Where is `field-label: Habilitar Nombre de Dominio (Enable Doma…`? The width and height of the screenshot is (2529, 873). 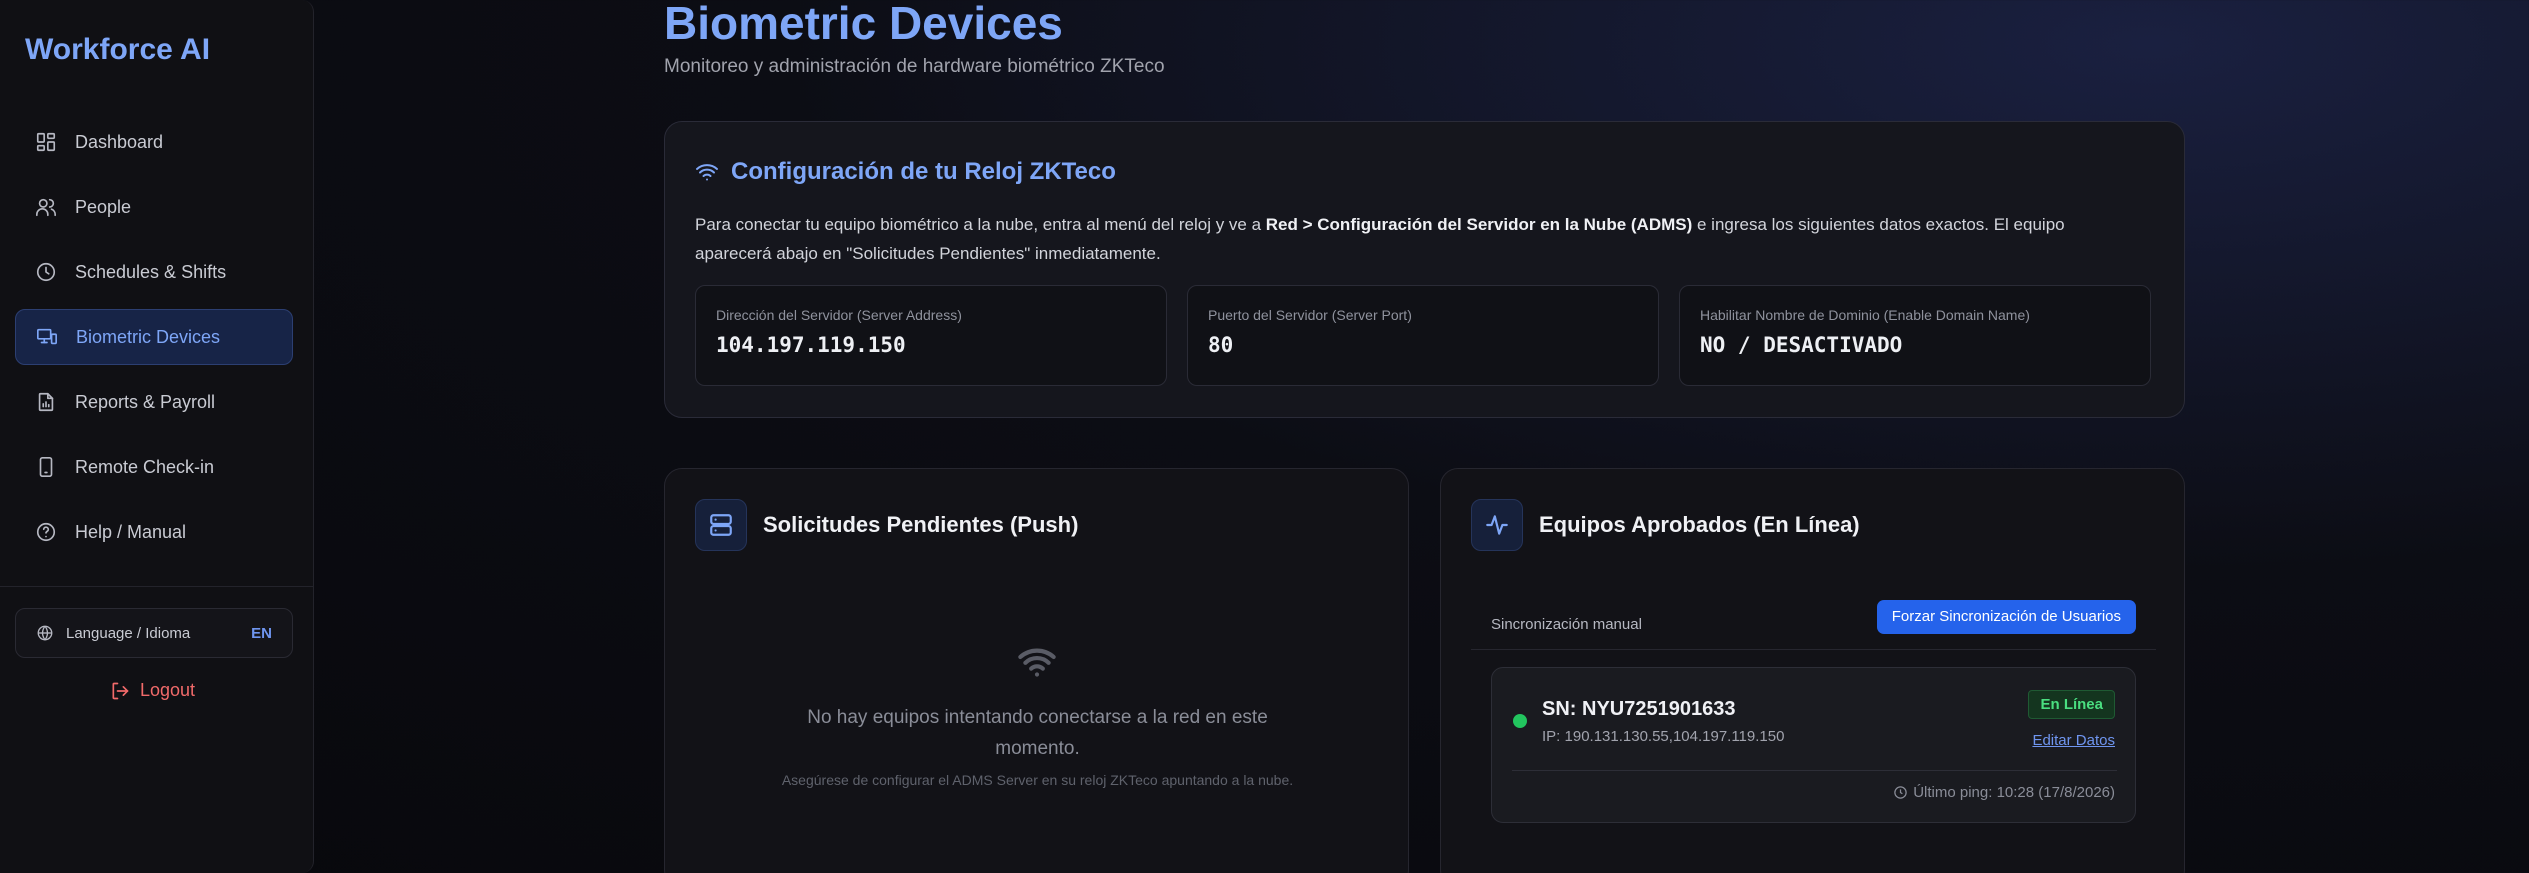 field-label: Habilitar Nombre de Dominio (Enable Doma… is located at coordinates (1865, 315).